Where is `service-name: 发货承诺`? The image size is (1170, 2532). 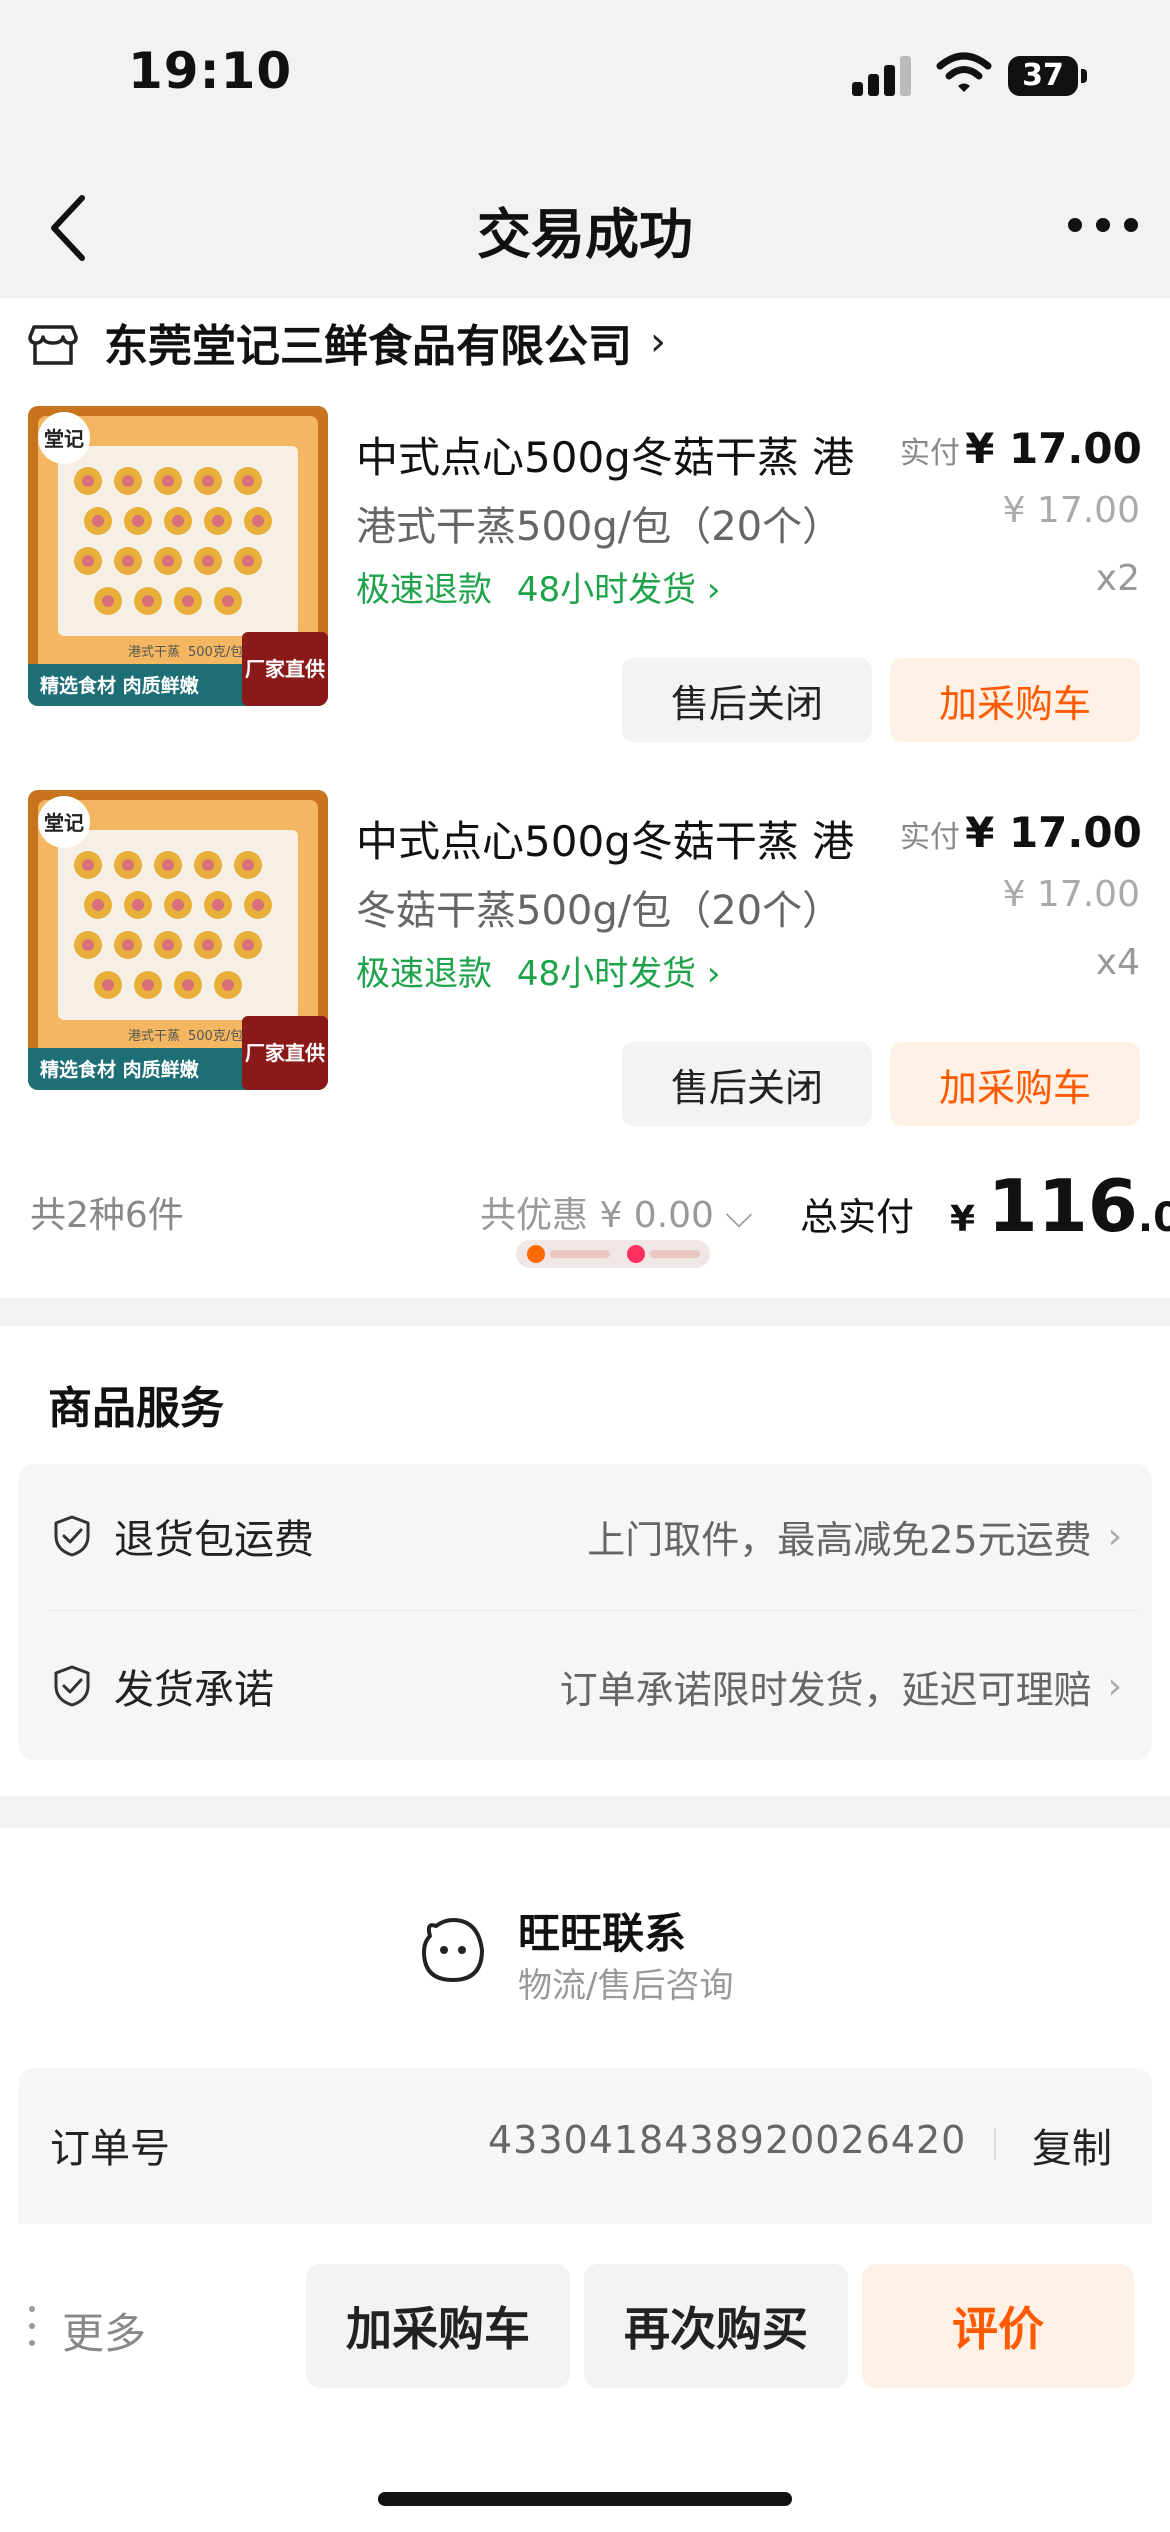
service-name: 发货承诺 is located at coordinates (194, 1690).